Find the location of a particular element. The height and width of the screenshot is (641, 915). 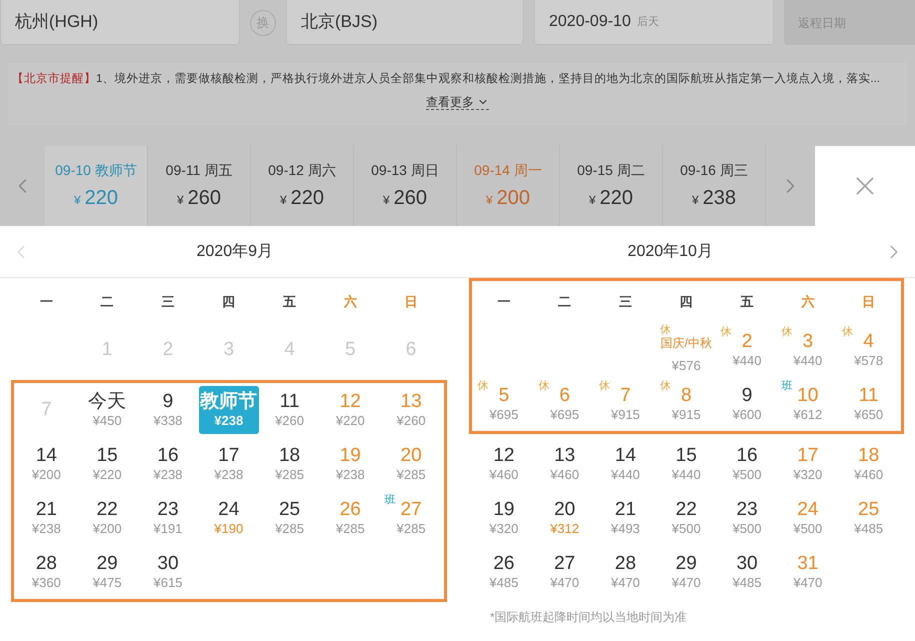

calendar-day: 15 ¥220 is located at coordinates (107, 464).